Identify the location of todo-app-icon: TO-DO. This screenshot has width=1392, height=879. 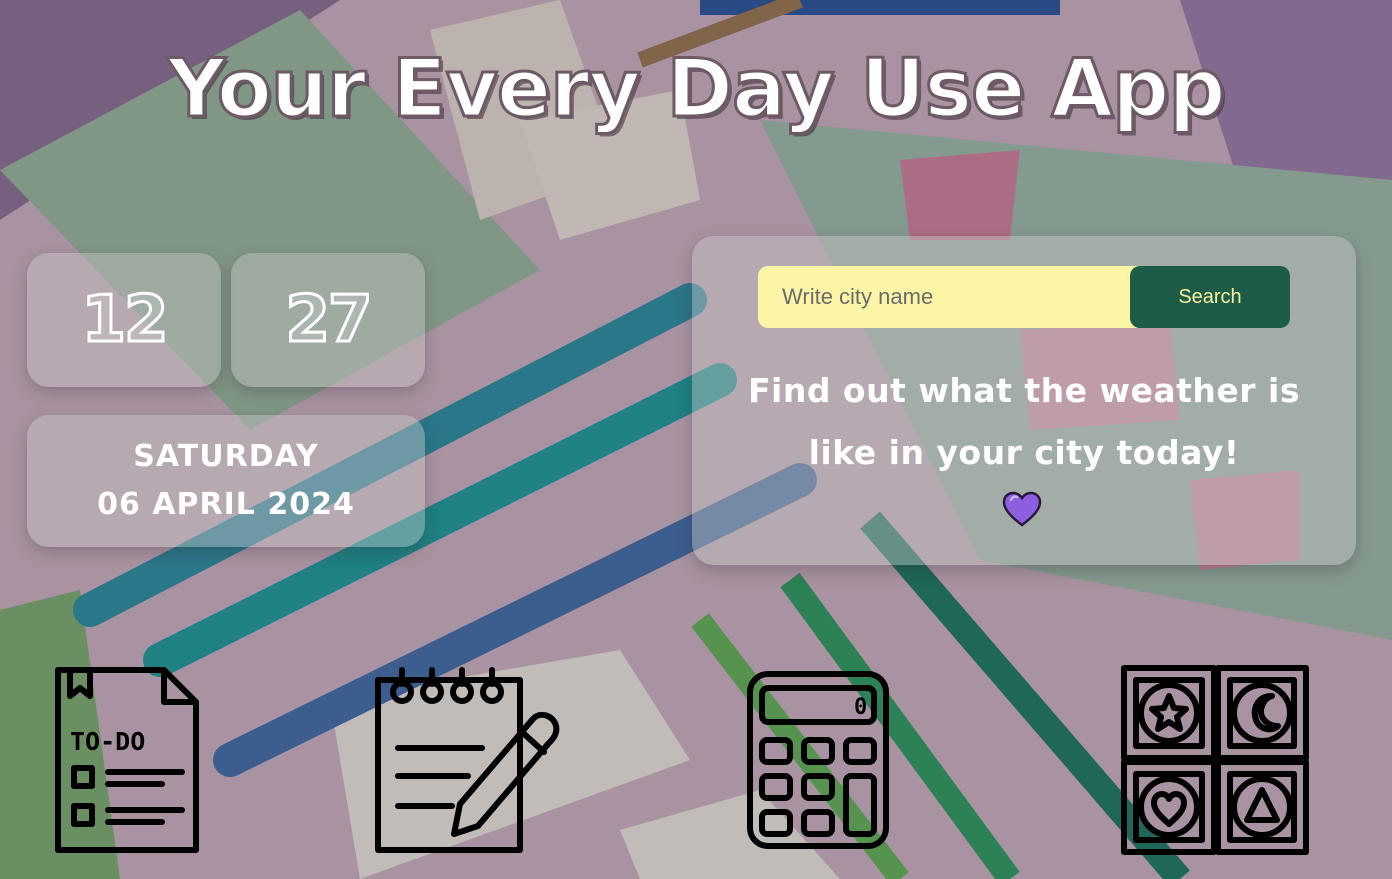
(127, 760).